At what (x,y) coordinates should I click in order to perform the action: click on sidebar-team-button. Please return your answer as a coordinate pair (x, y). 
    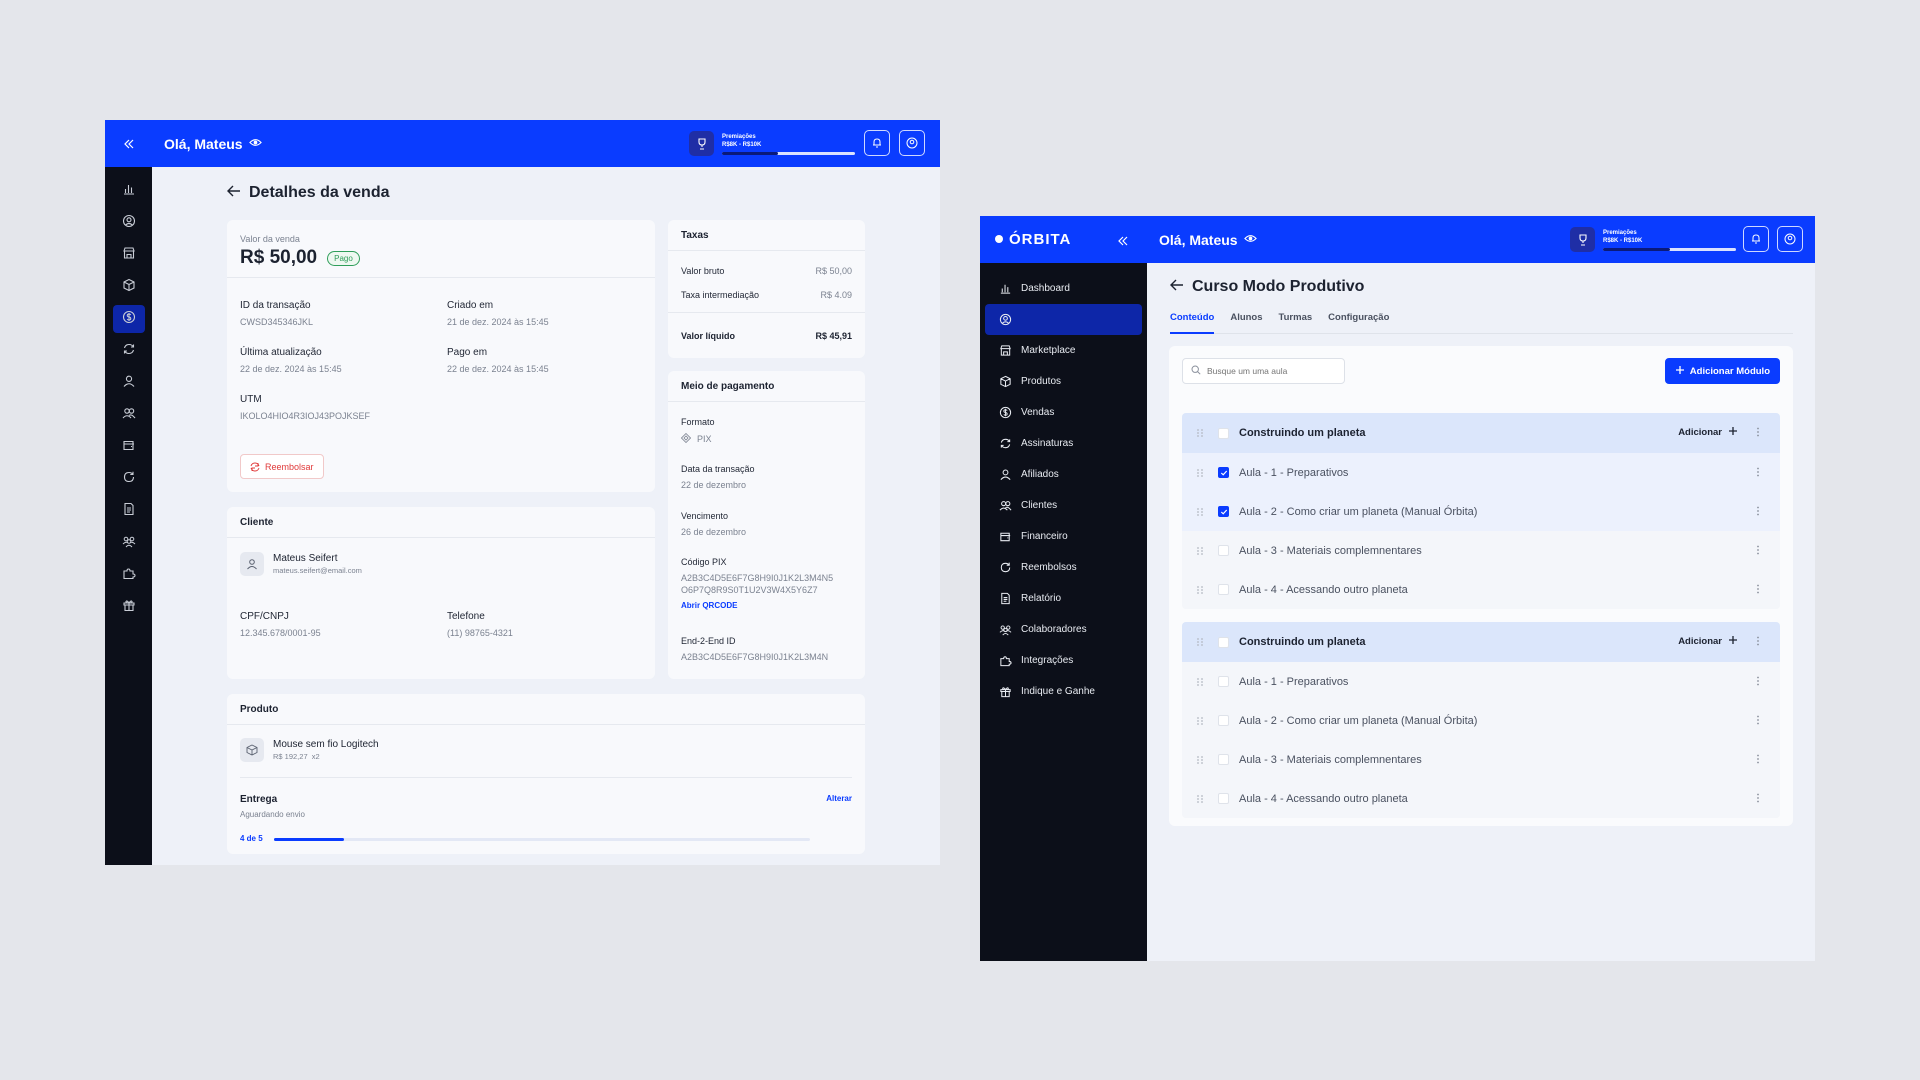
    Looking at the image, I should click on (129, 543).